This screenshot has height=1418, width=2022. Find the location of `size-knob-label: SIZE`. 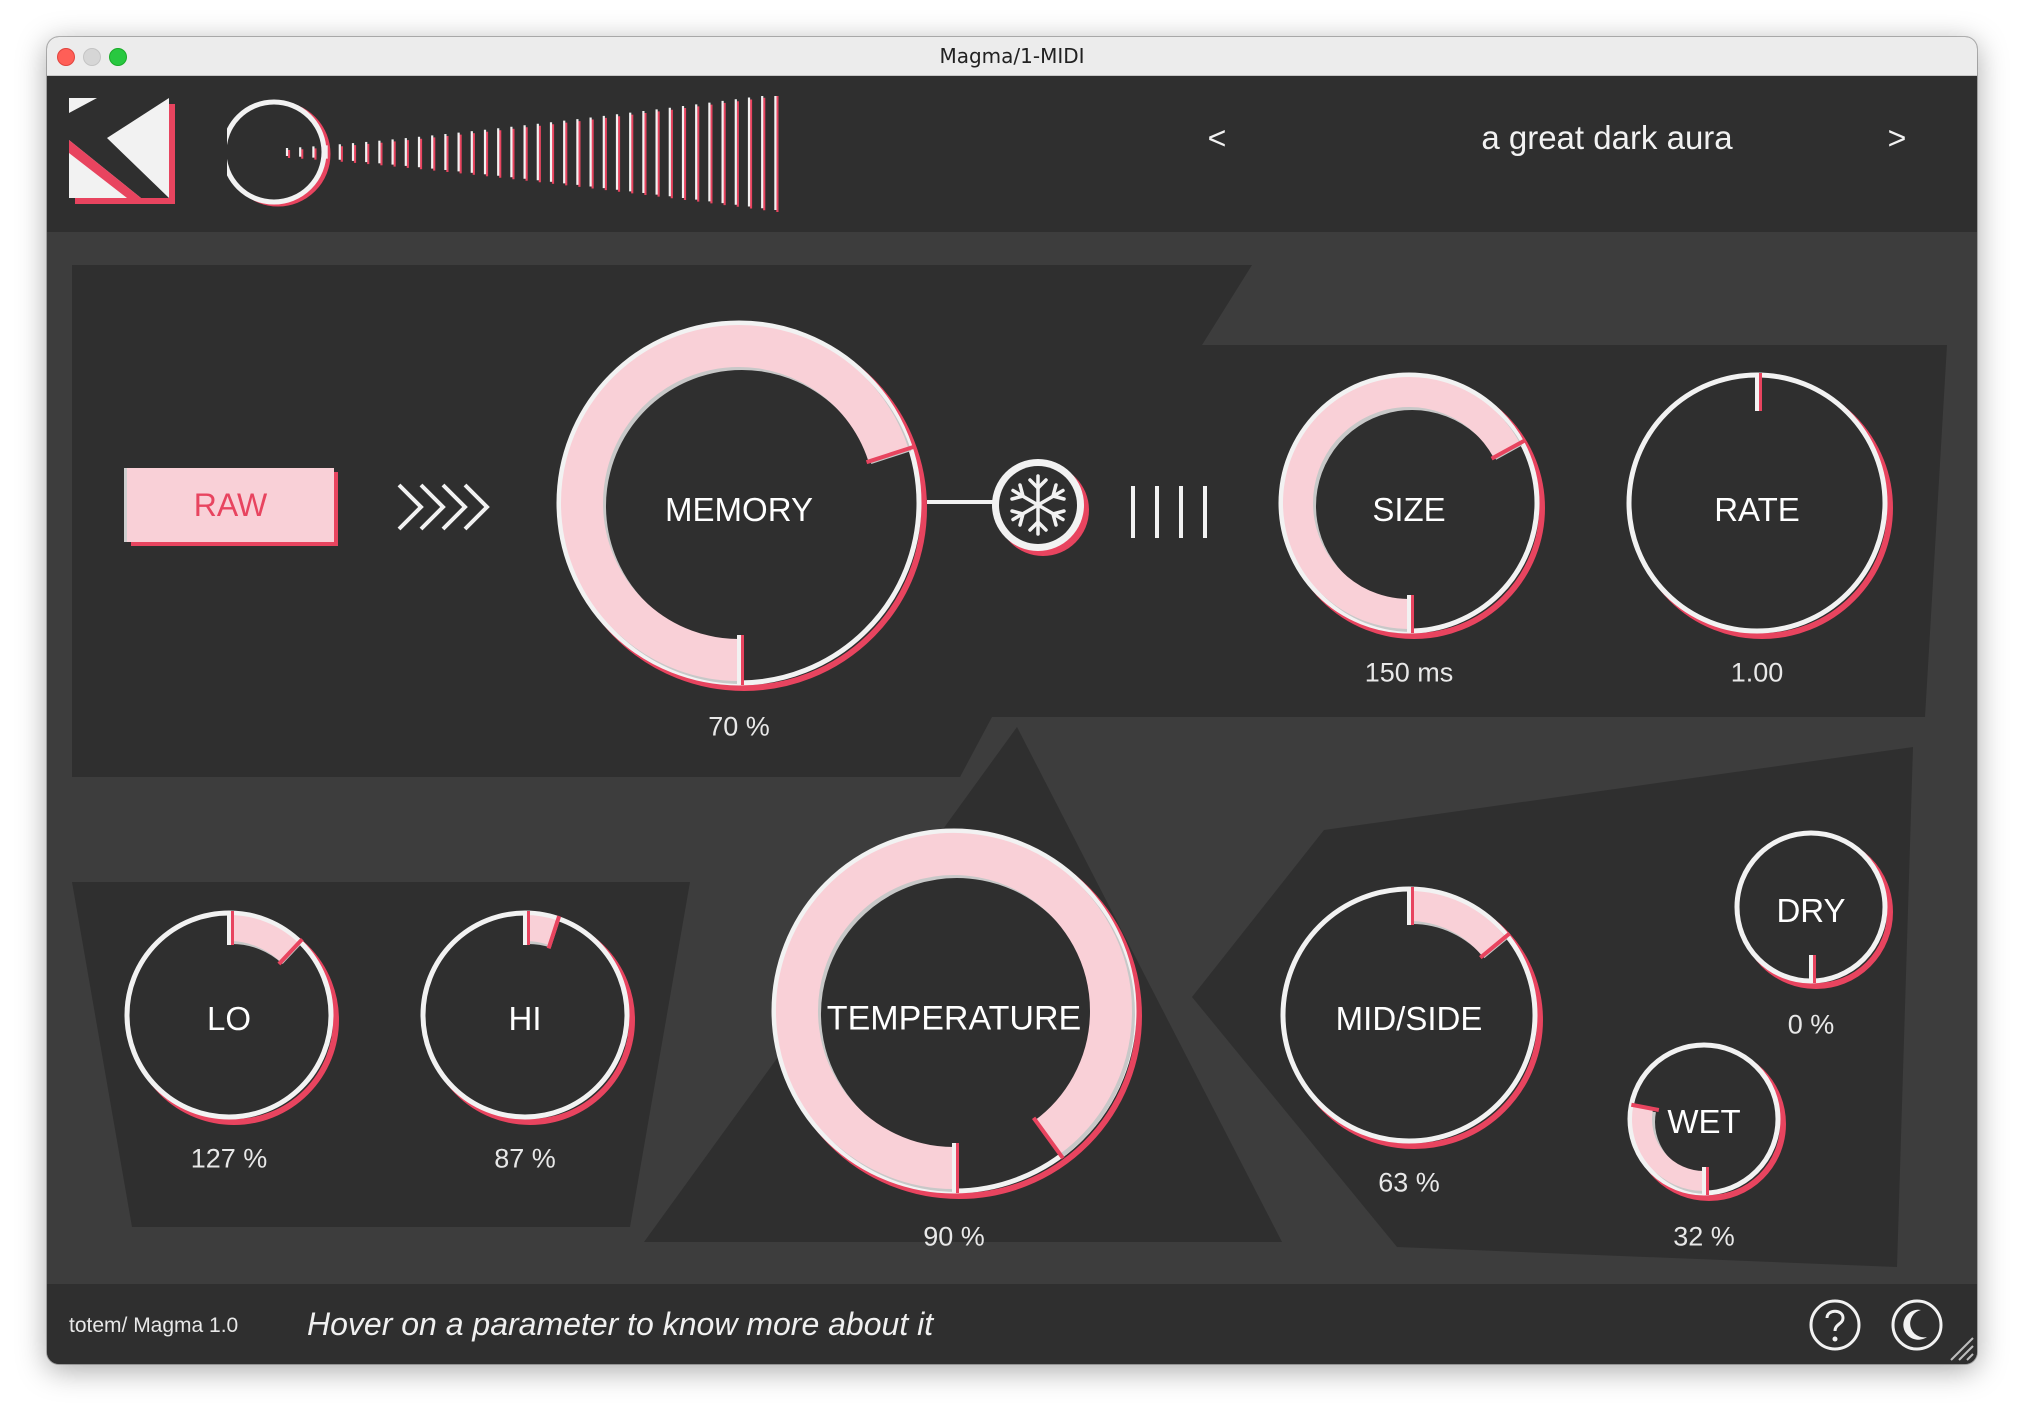

size-knob-label: SIZE is located at coordinates (1408, 510).